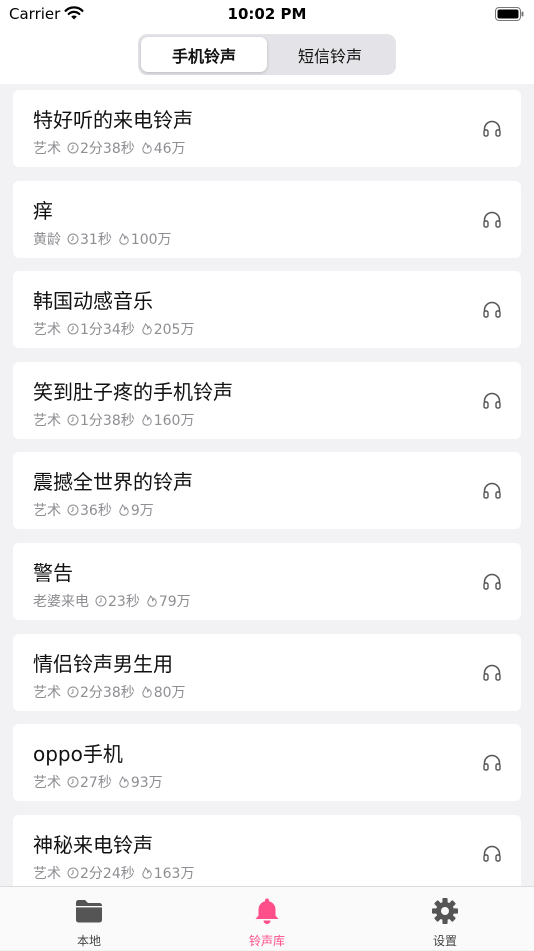 The width and height of the screenshot is (534, 951). Describe the element at coordinates (445, 911) in the screenshot. I see `gear-icon` at that location.